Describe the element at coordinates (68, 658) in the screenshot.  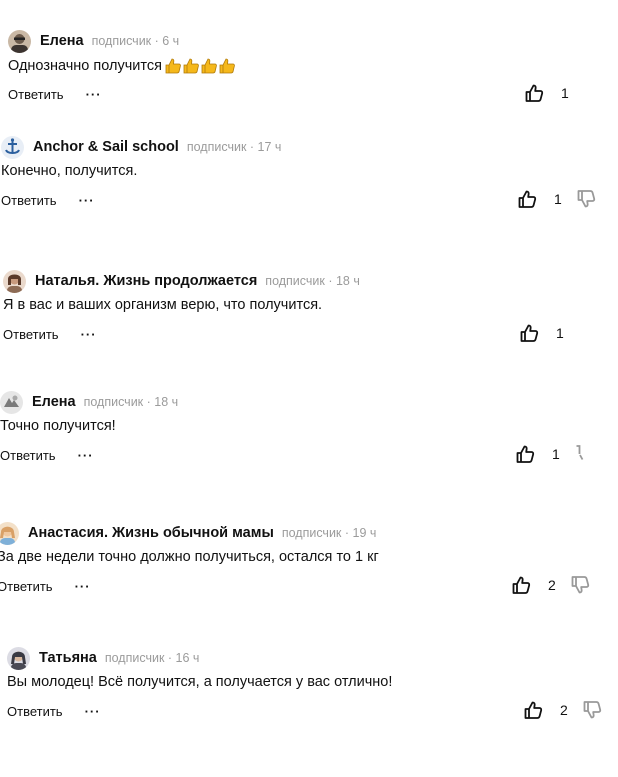
I see `author-name: Татьяна` at that location.